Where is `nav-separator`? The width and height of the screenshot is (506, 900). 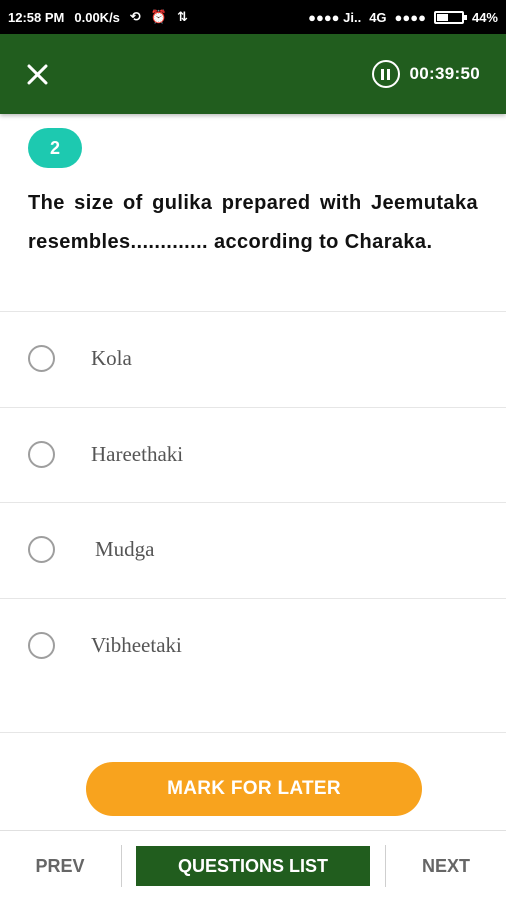 nav-separator is located at coordinates (121, 866).